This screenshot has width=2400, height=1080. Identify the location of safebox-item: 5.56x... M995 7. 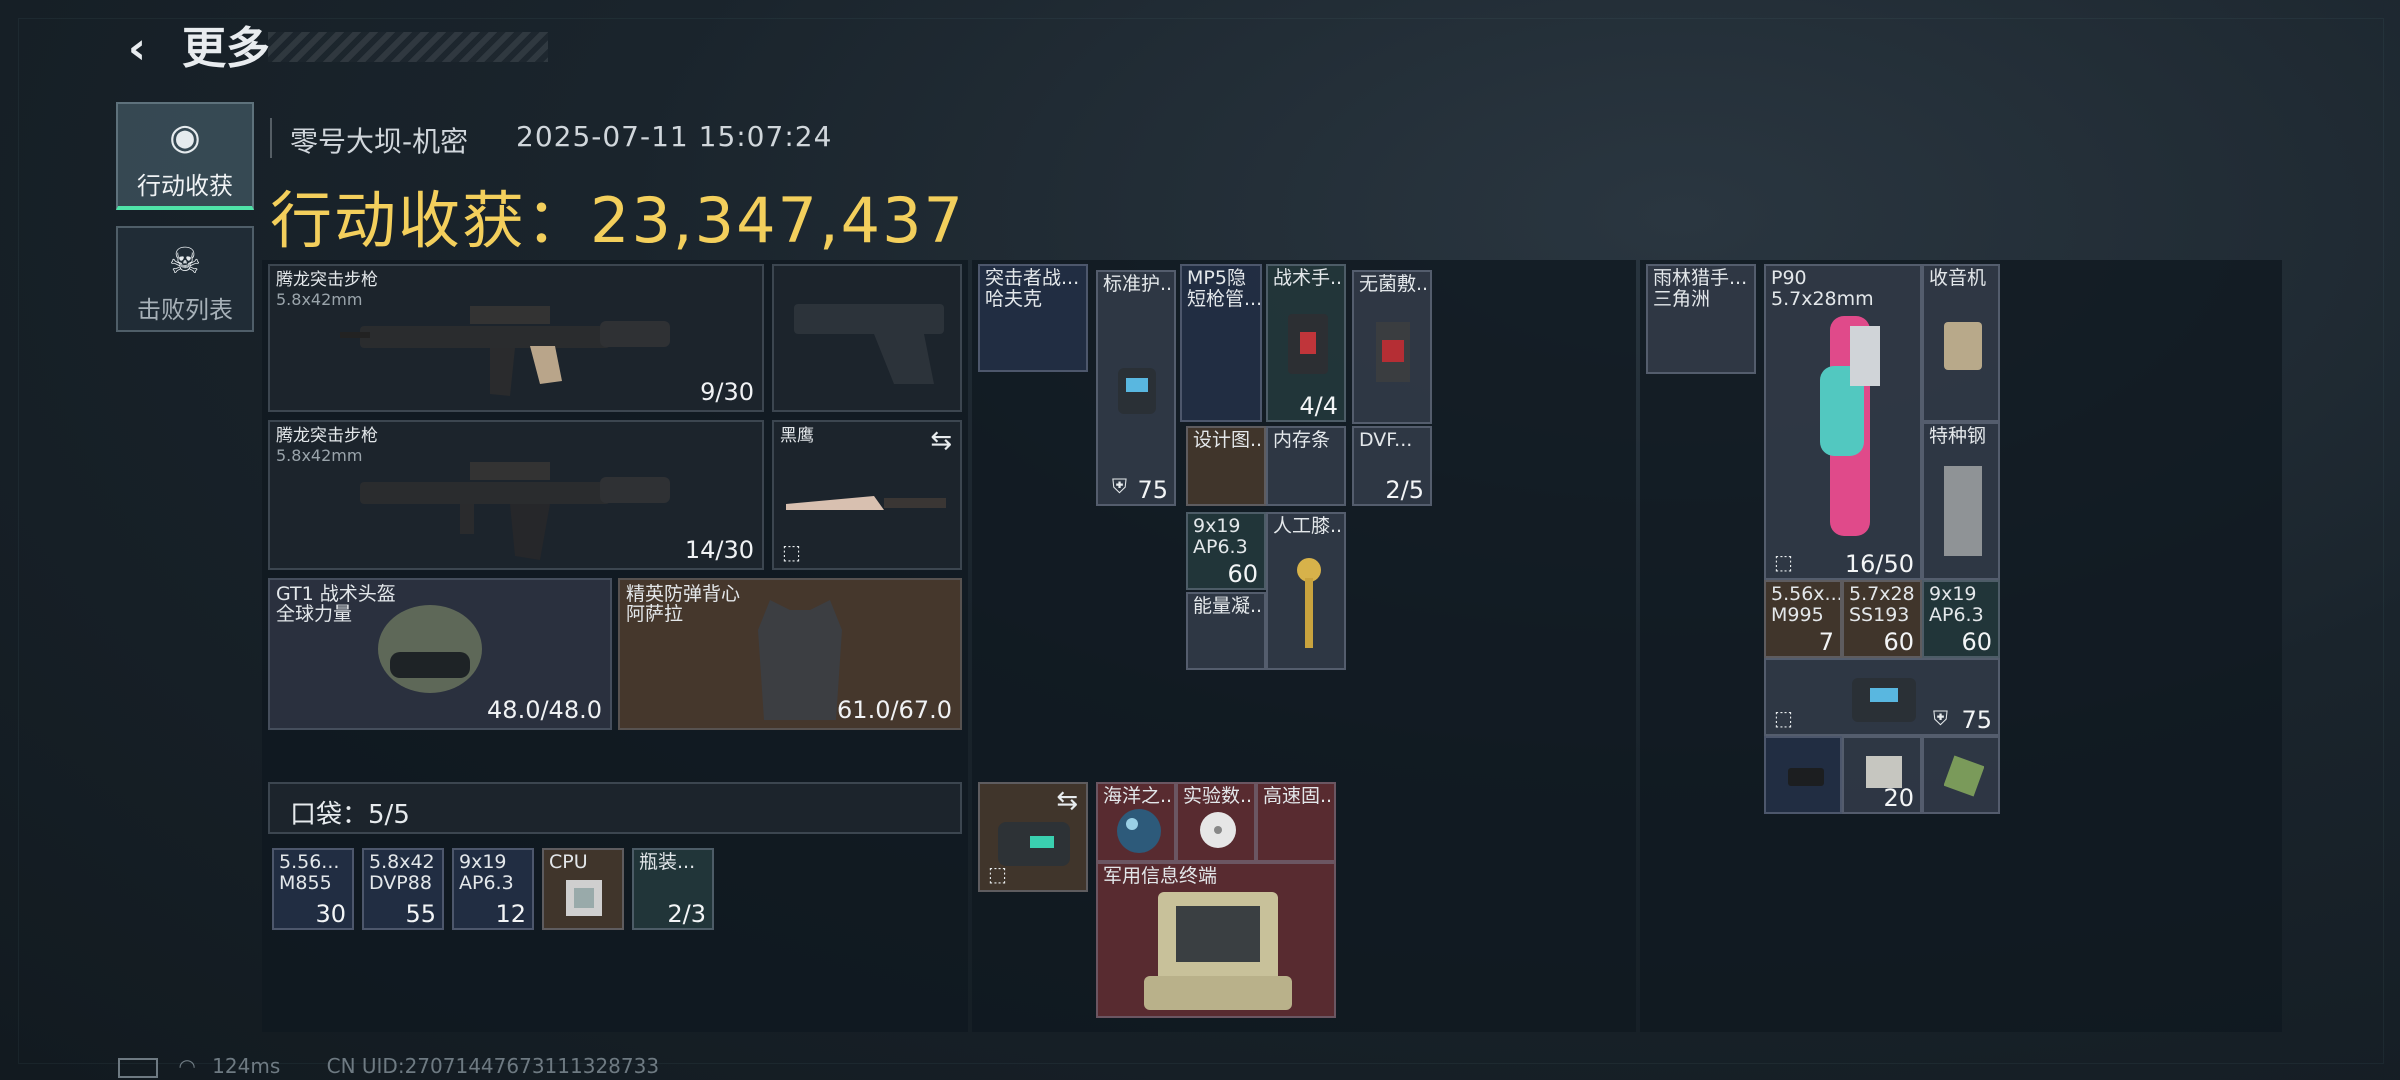
(1803, 619).